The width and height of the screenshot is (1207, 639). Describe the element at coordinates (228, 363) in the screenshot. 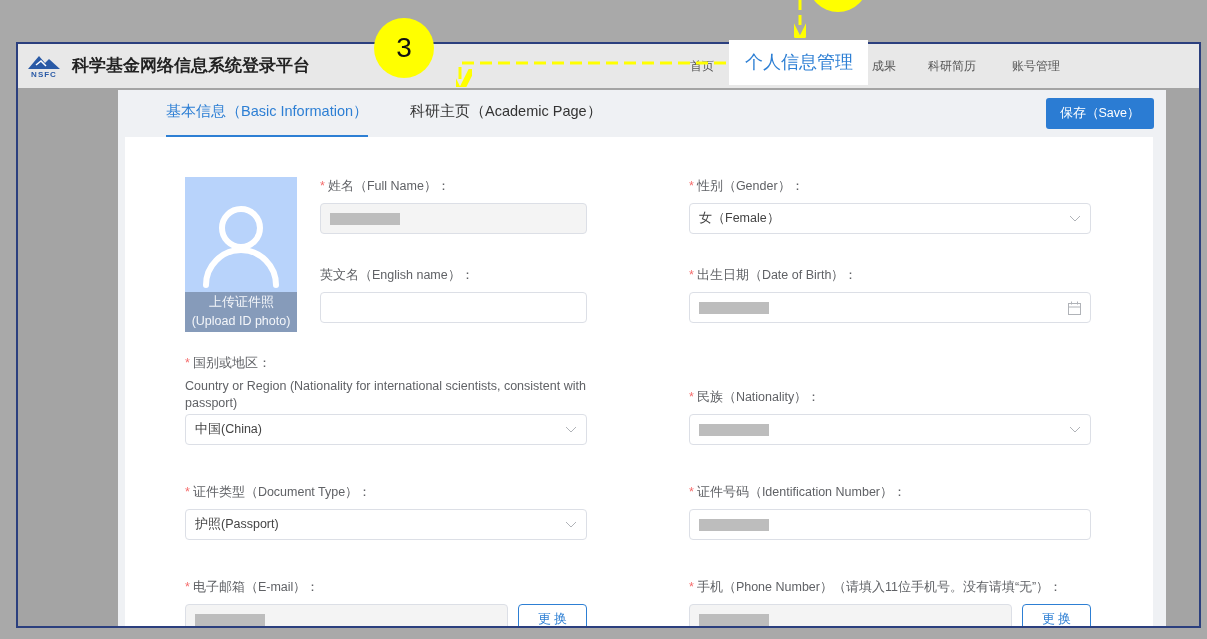

I see `field-label: * 国别或地区：` at that location.